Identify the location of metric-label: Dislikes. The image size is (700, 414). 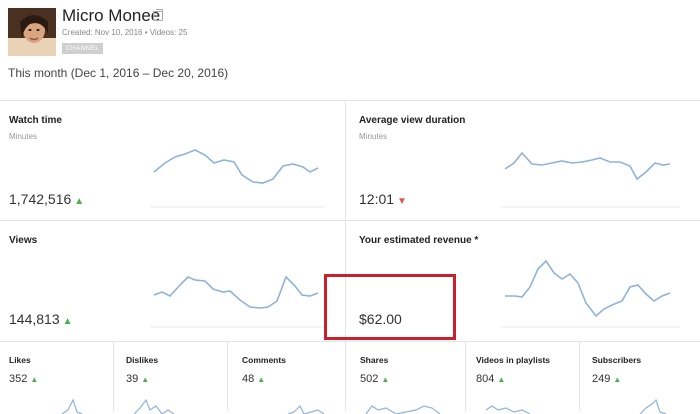
(142, 360).